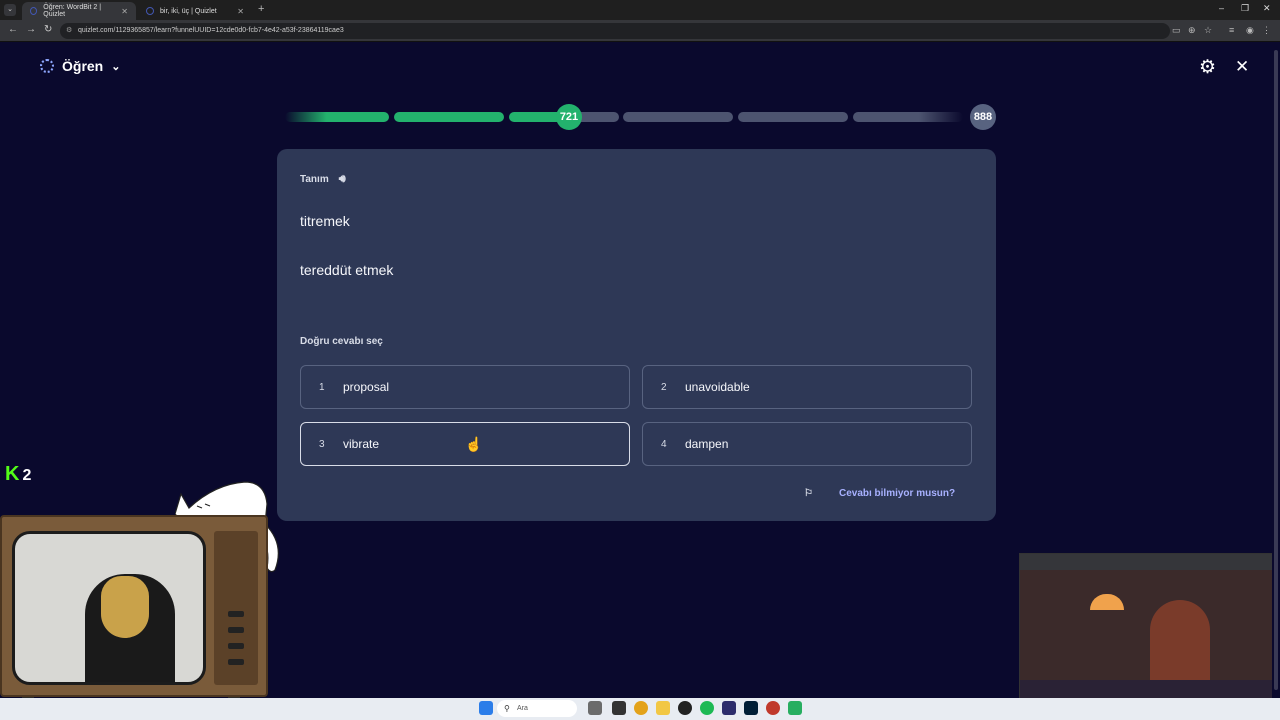 This screenshot has height=720, width=1280. I want to click on dont-know-row: ⚐ Cevabı bilmiyor musun?, so click(879, 493).